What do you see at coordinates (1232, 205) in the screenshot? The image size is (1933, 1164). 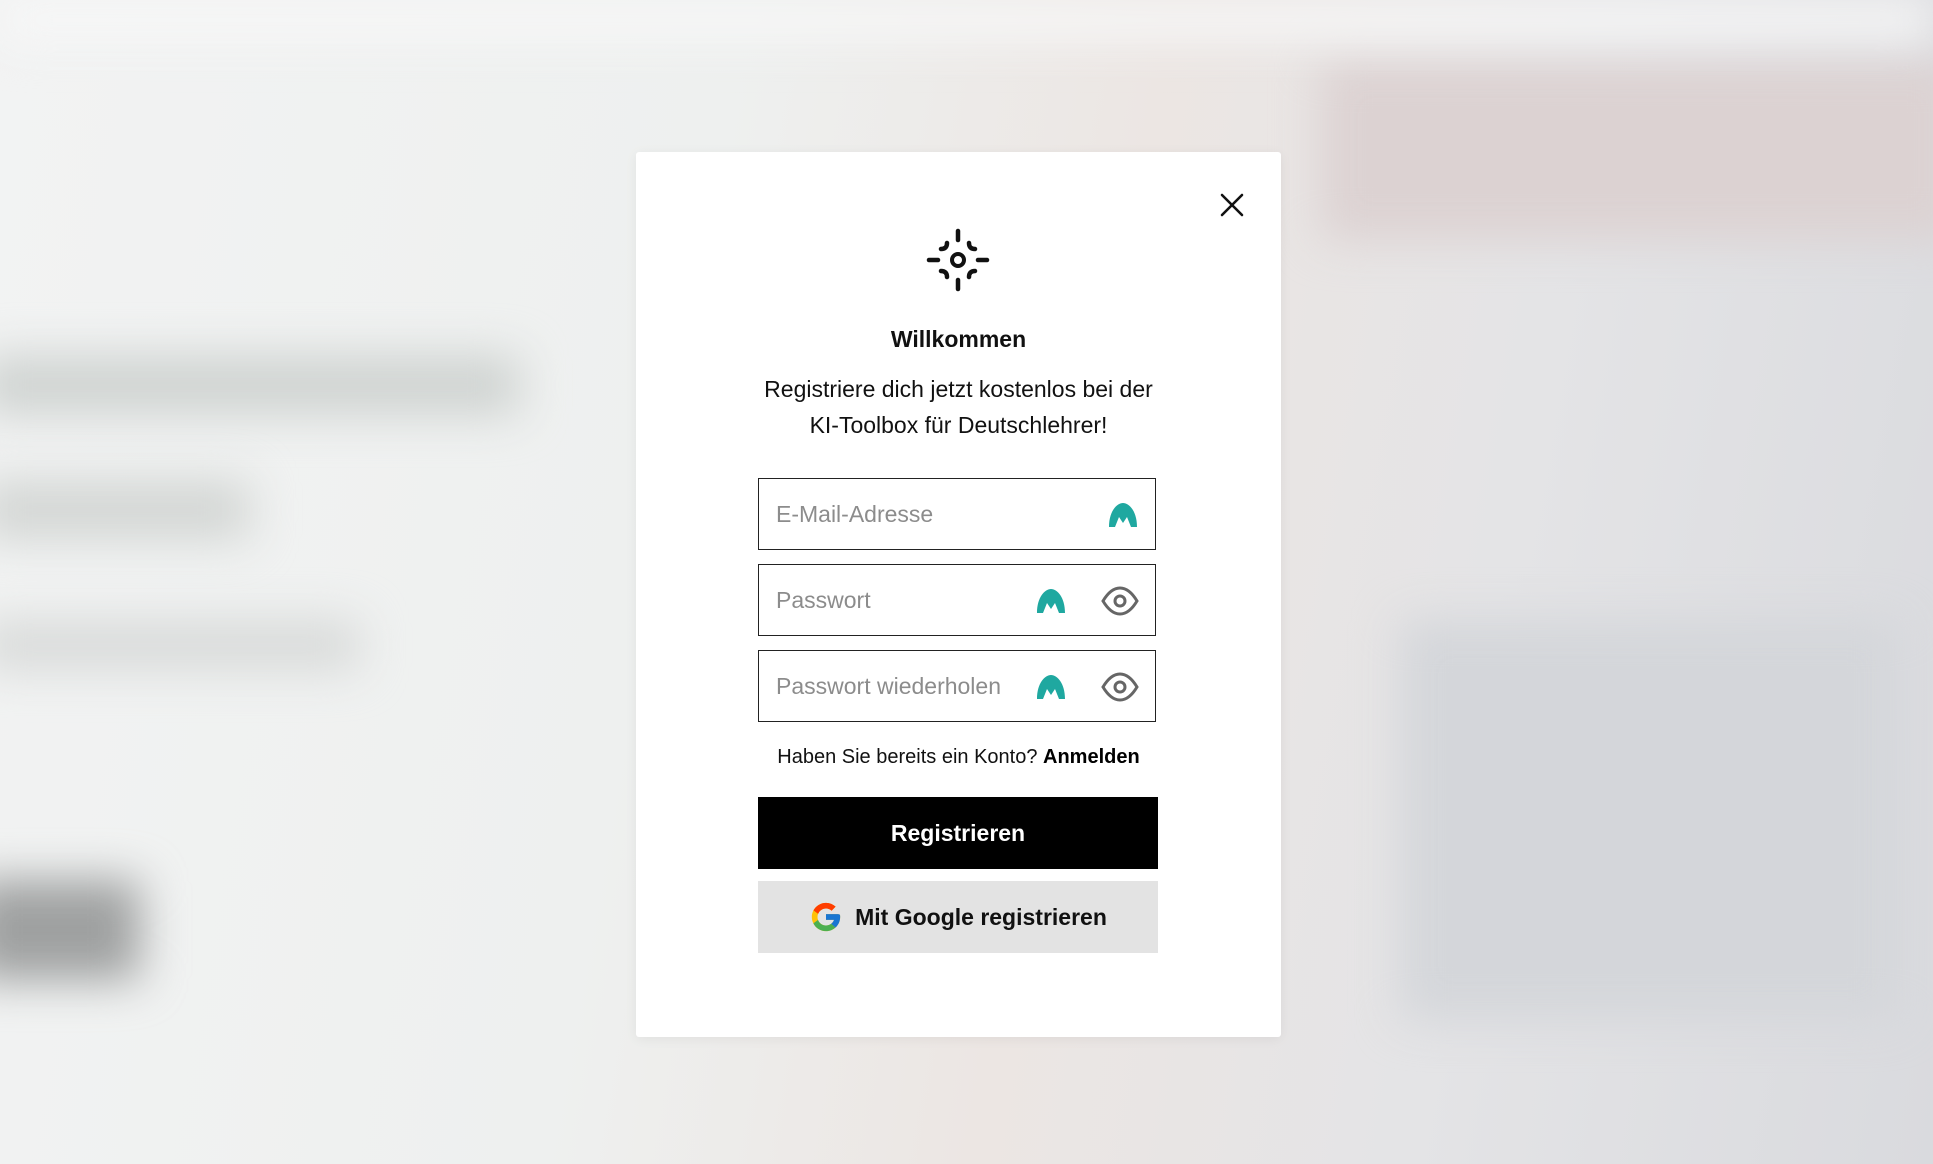 I see `close-icon` at bounding box center [1232, 205].